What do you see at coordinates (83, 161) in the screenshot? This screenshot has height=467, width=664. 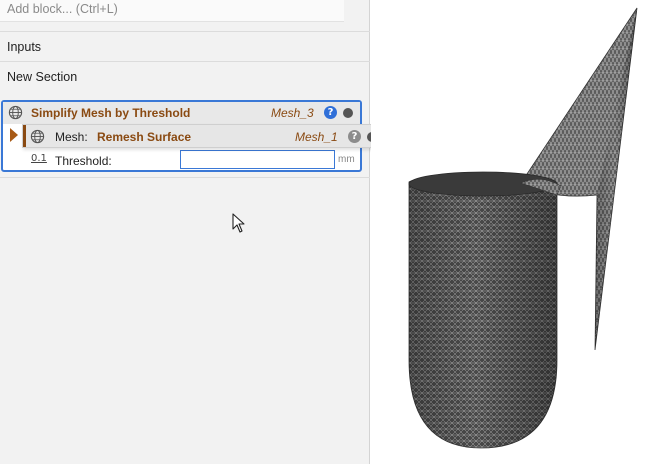 I see `threshold-label: Threshold:` at bounding box center [83, 161].